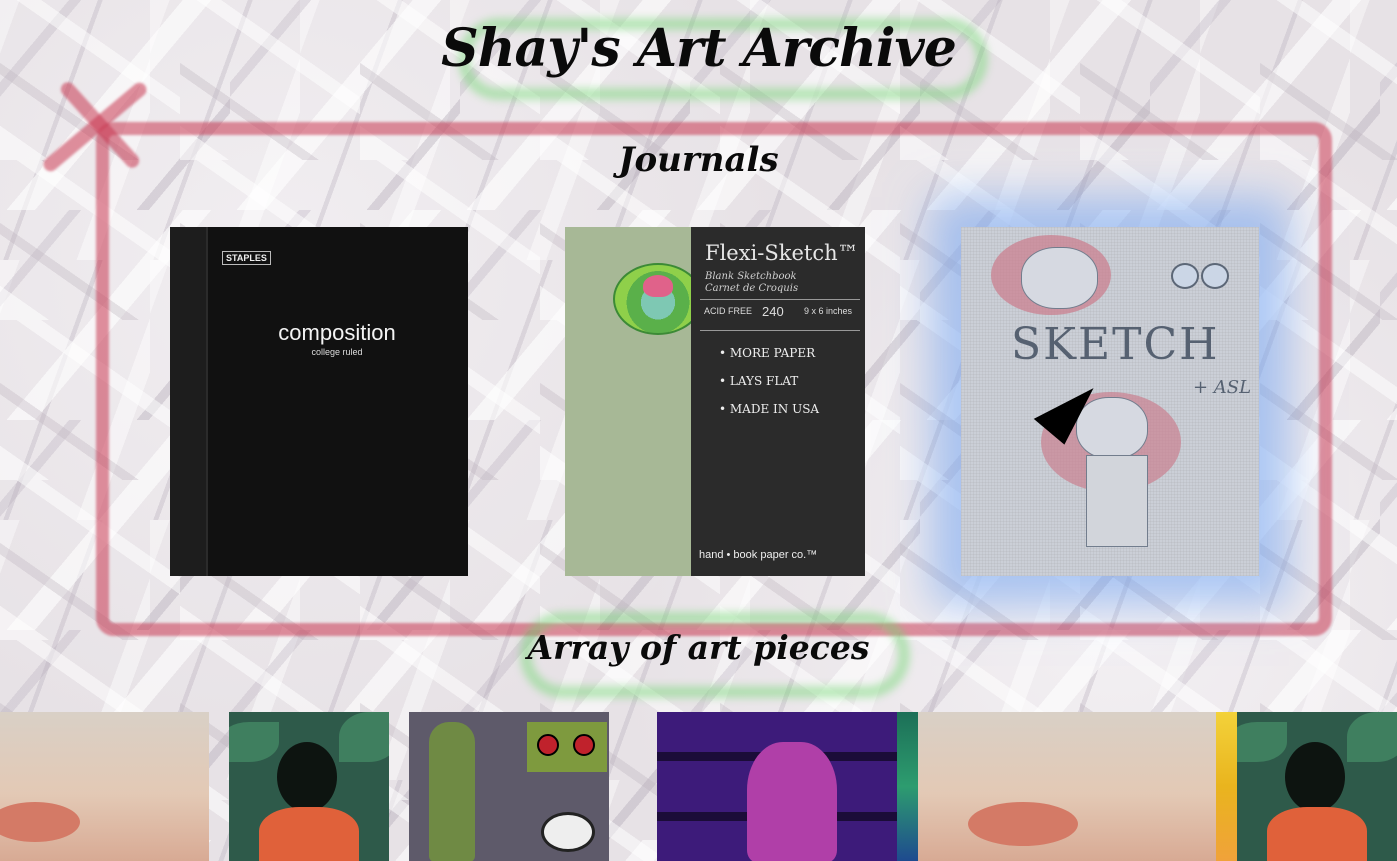 The height and width of the screenshot is (861, 1397). What do you see at coordinates (509, 786) in the screenshot?
I see `art-piece-character-sheet` at bounding box center [509, 786].